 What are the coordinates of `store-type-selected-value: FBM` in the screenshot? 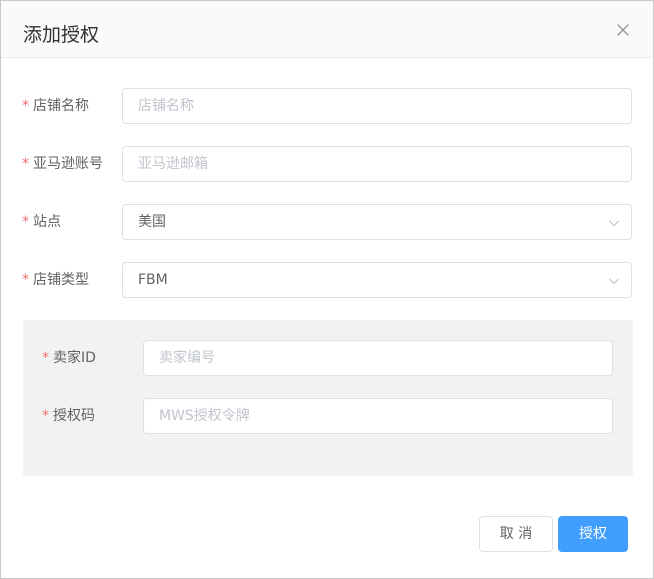 It's located at (153, 280).